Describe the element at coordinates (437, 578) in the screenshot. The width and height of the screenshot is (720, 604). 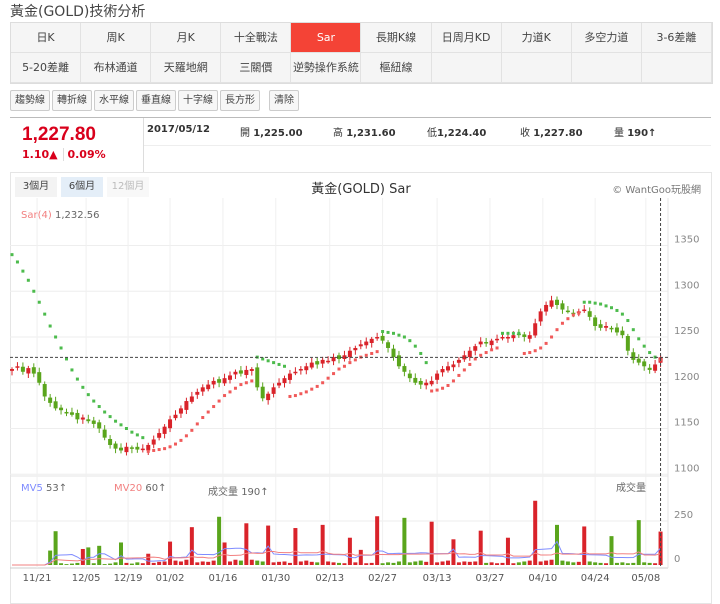
I see `x-tick-label: 03/13` at that location.